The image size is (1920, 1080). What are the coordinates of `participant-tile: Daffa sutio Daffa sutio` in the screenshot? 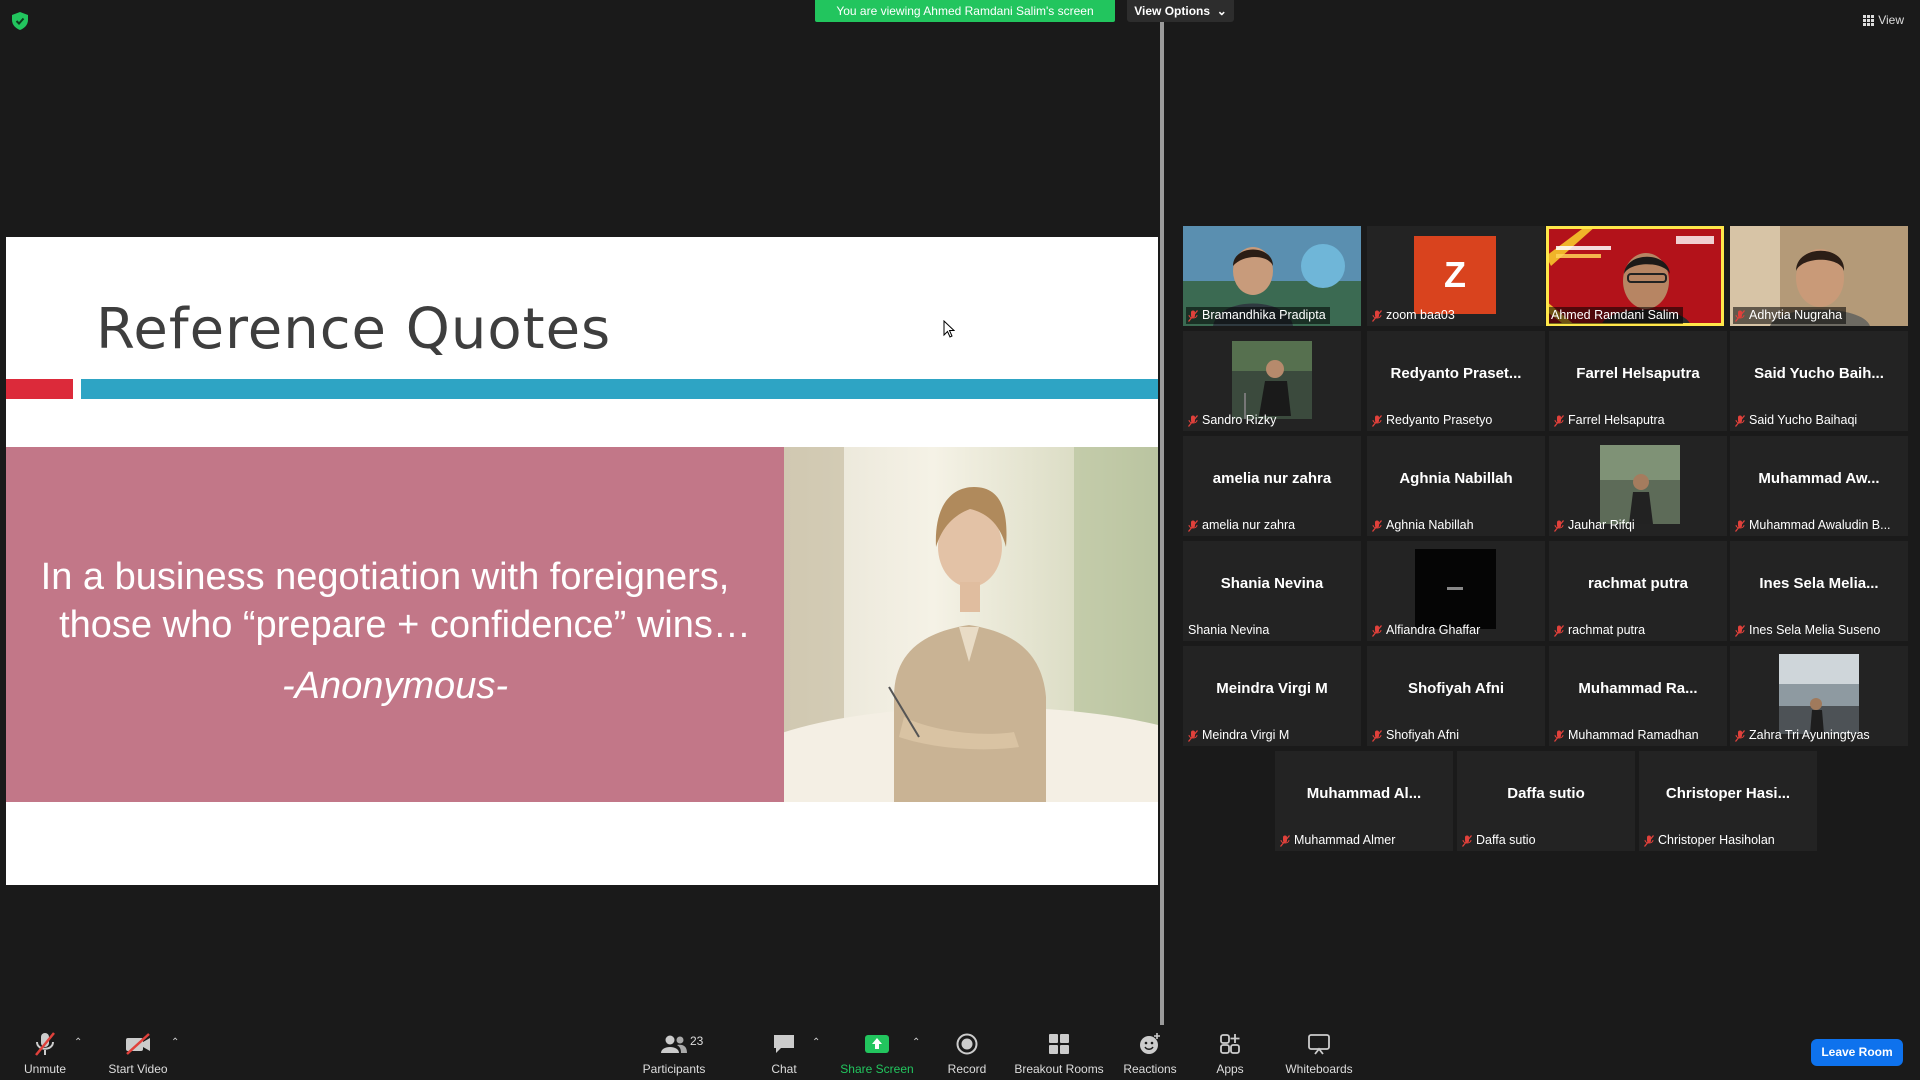 It's located at (1546, 801).